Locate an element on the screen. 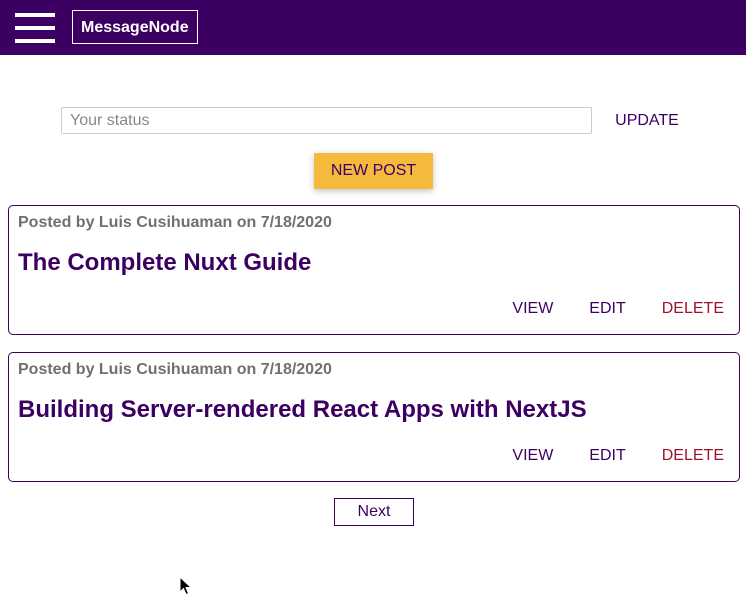 The width and height of the screenshot is (746, 597). hamburger-menu-icon is located at coordinates (35, 28).